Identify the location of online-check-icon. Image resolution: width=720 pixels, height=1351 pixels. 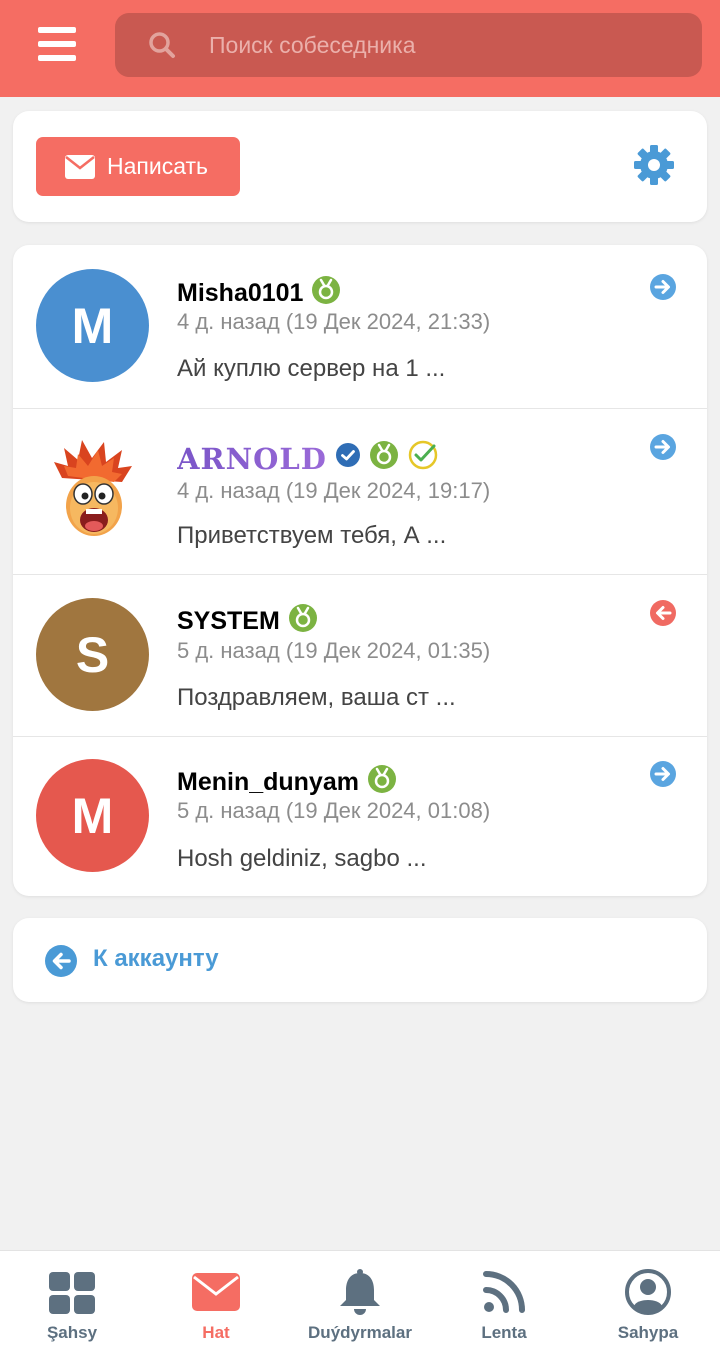
(423, 458).